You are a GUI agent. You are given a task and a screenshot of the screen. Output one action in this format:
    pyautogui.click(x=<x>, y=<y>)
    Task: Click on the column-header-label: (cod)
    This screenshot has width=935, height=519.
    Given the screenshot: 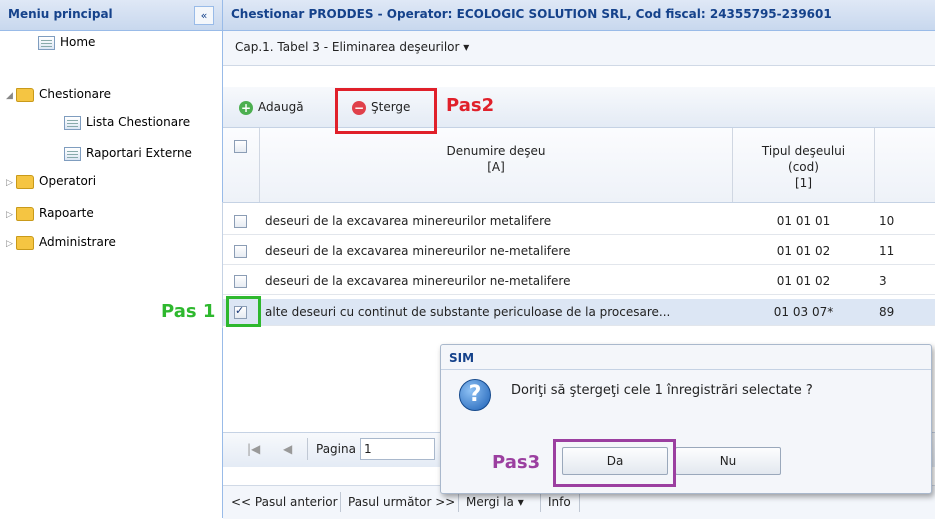 What is the action you would take?
    pyautogui.click(x=803, y=167)
    